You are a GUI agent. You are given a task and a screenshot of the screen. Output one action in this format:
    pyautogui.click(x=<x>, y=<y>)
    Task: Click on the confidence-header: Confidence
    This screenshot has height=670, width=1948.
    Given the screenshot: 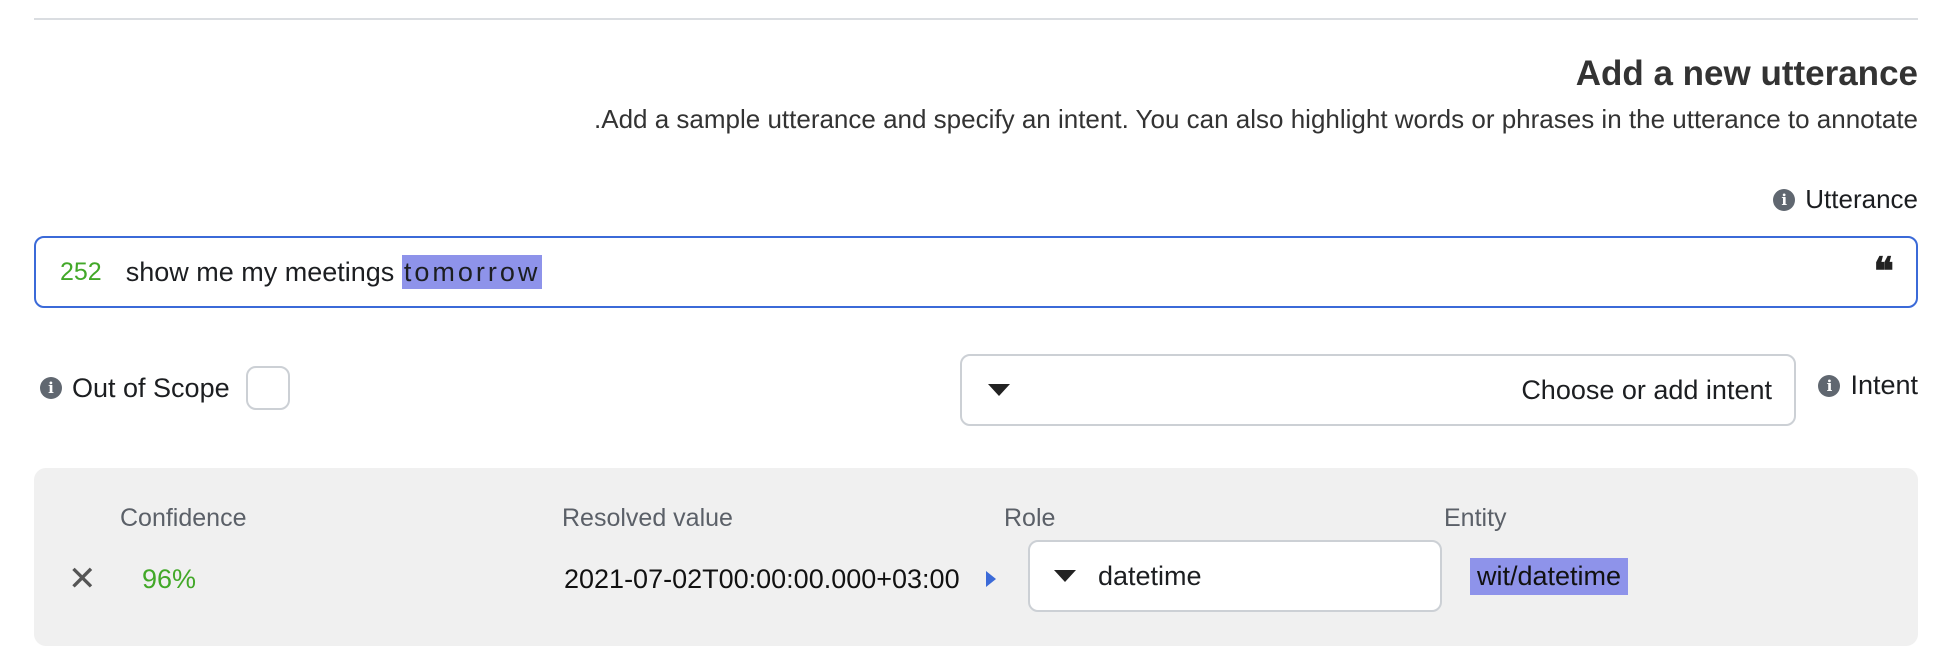 What is the action you would take?
    pyautogui.click(x=183, y=518)
    